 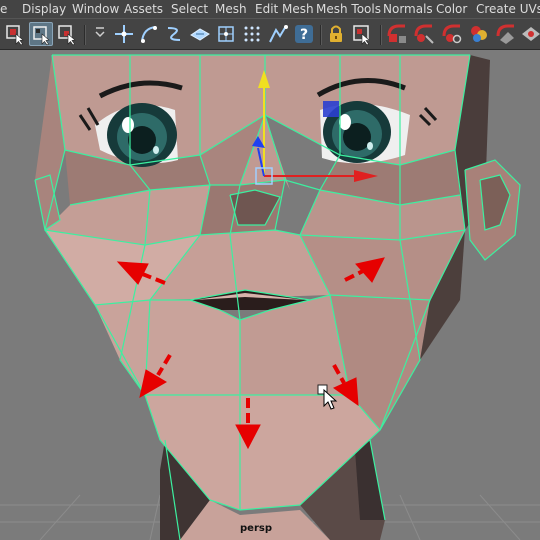 What do you see at coordinates (15, 34) in the screenshot?
I see `select-by-hierarchy-icon` at bounding box center [15, 34].